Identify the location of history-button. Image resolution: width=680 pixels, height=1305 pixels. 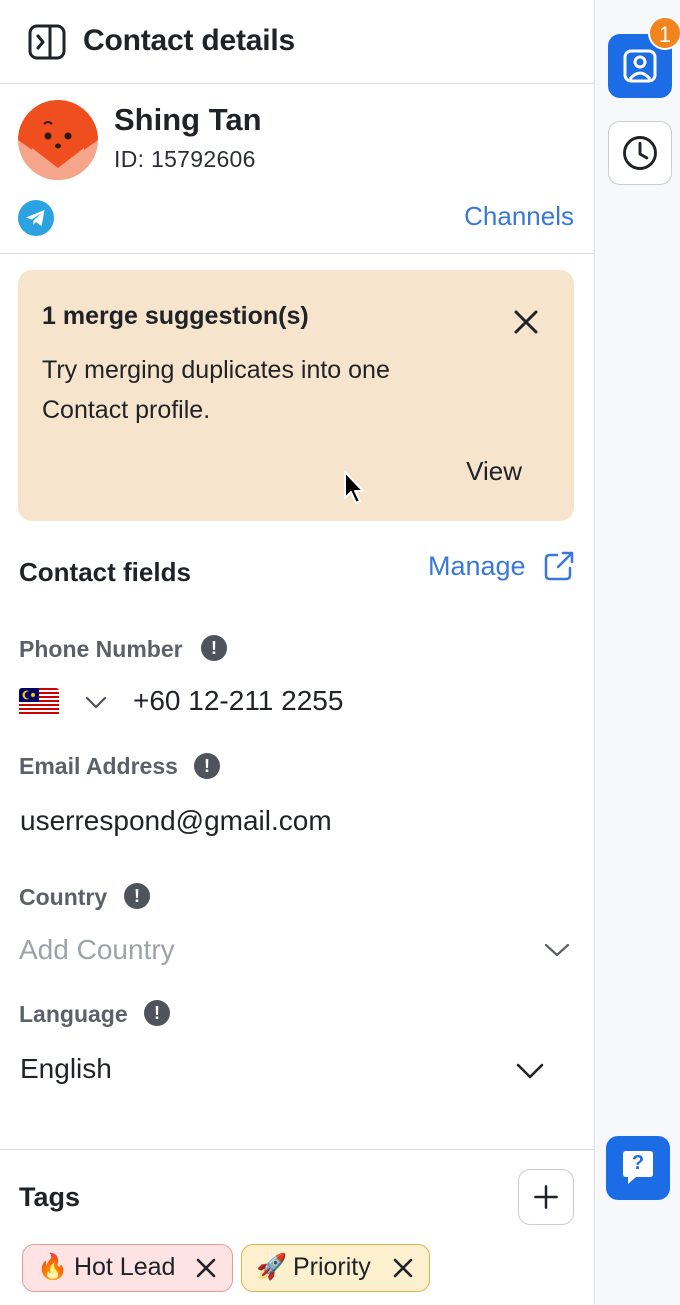
(640, 153).